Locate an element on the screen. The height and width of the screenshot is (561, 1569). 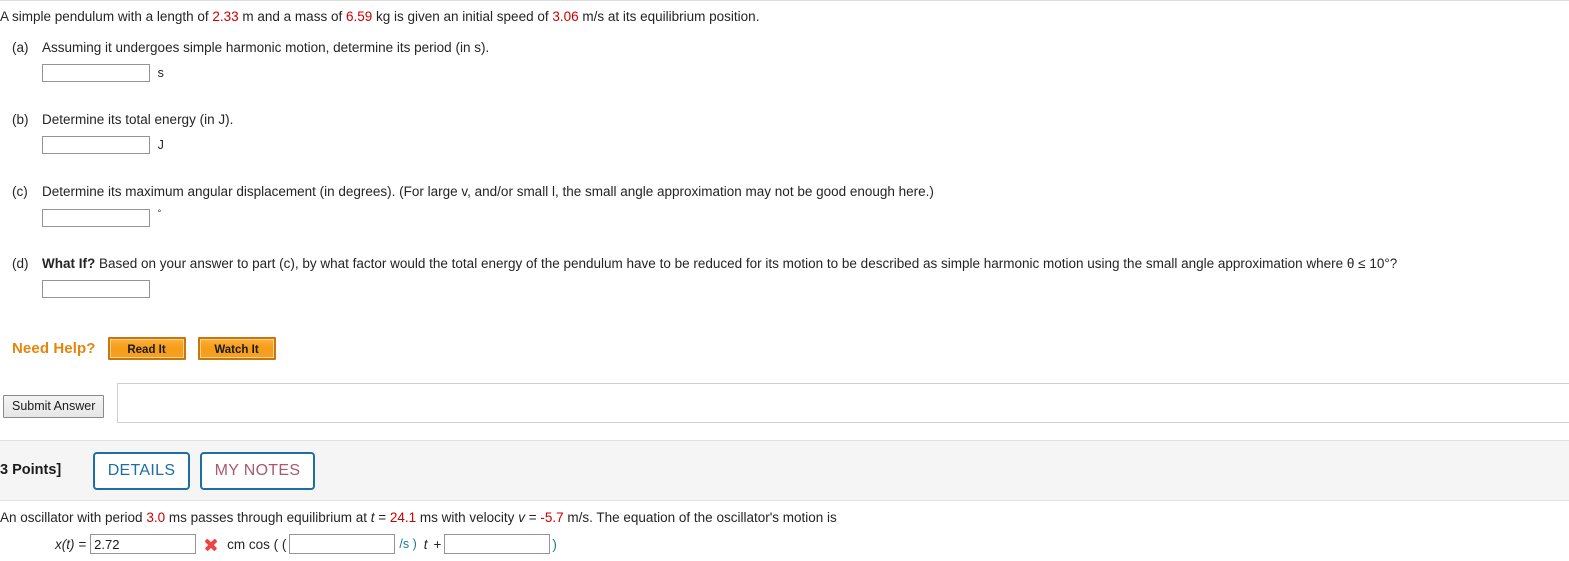
need-help-row: Need Help? Read It Watch It is located at coordinates (144, 348).